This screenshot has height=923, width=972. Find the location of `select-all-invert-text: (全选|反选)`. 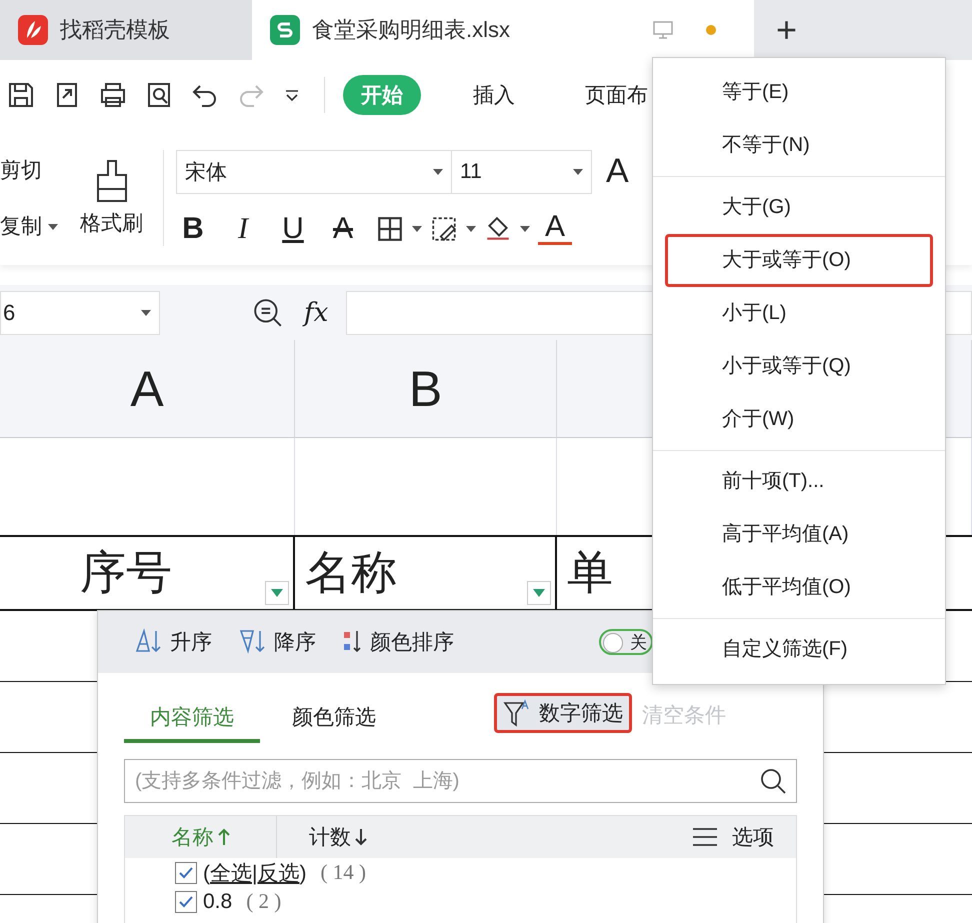

select-all-invert-text: (全选|反选) is located at coordinates (254, 873).